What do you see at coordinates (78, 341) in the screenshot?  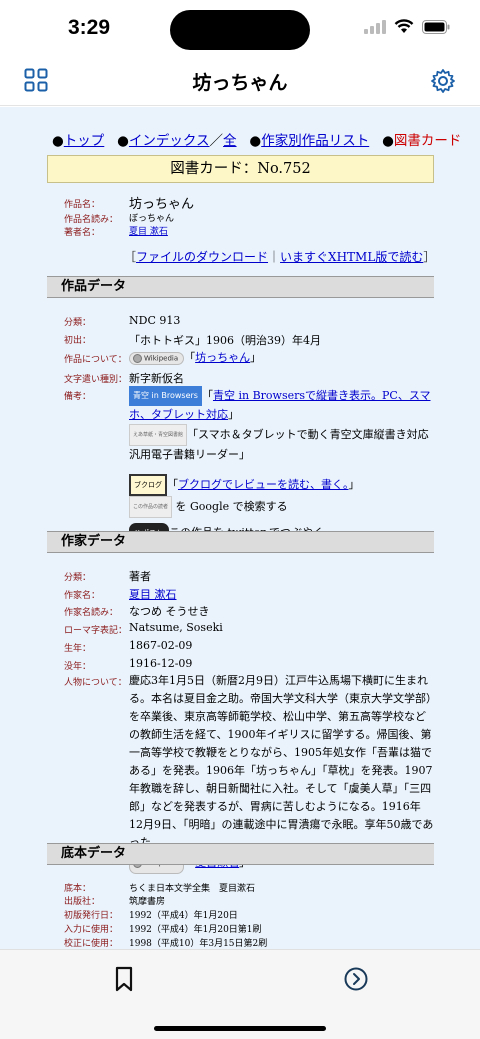 I see `label-first: 初出：` at bounding box center [78, 341].